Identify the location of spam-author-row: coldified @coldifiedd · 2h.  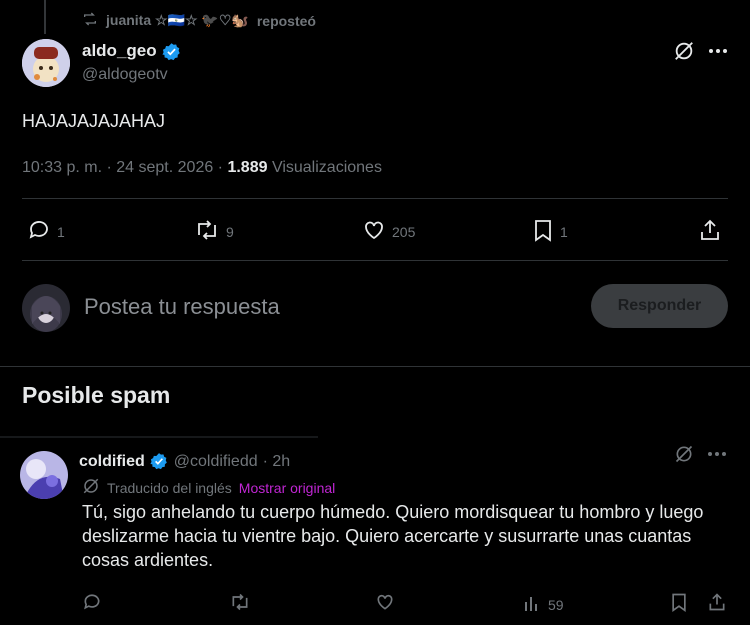
(184, 461).